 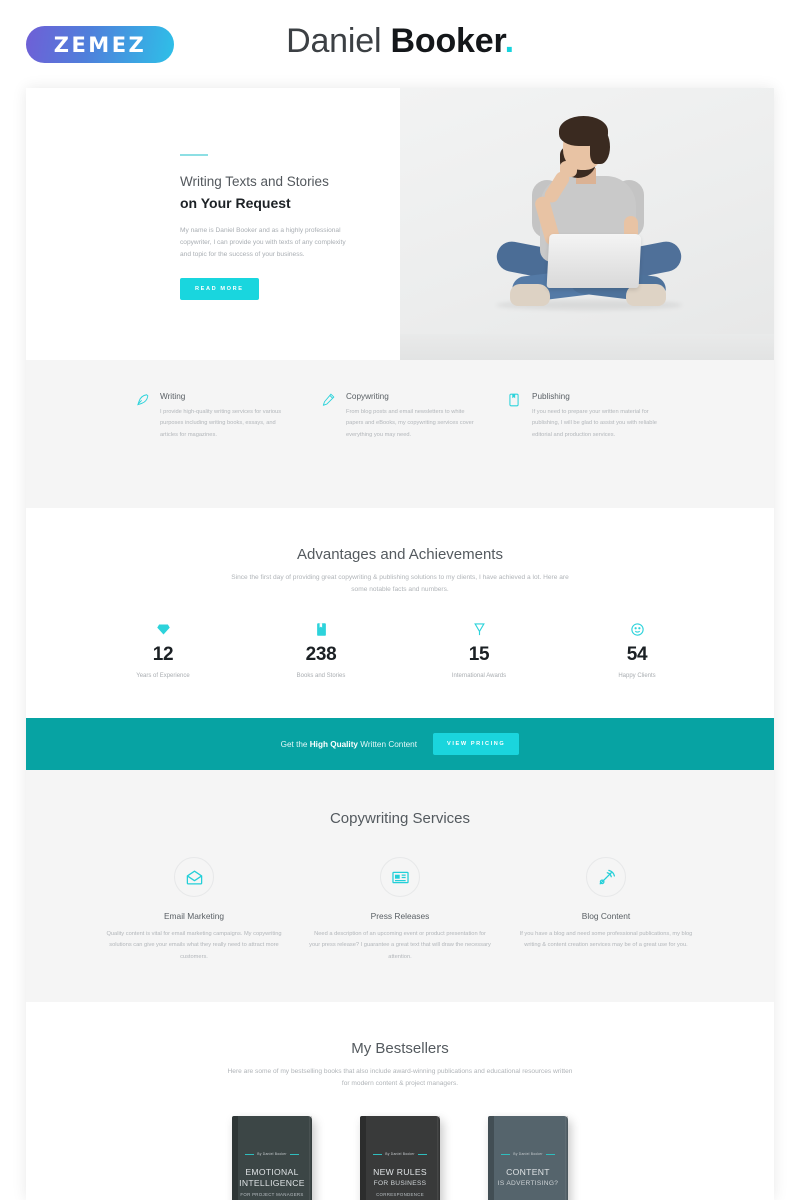 What do you see at coordinates (587, 224) in the screenshot?
I see `hero-image` at bounding box center [587, 224].